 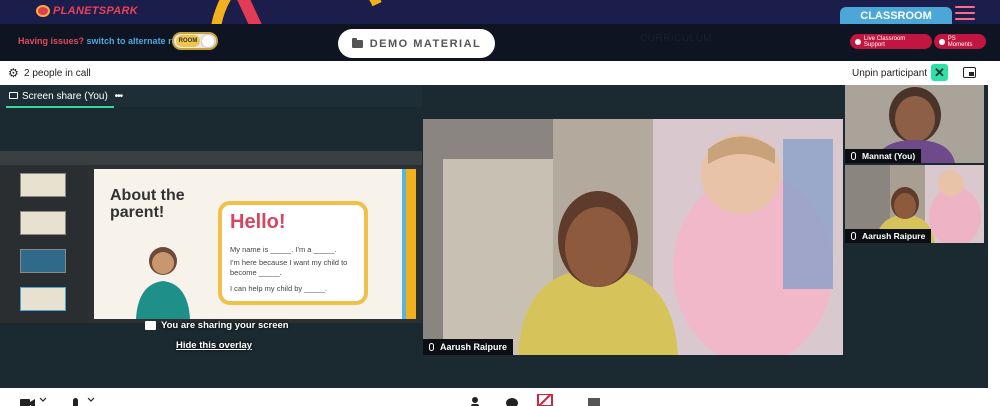 What do you see at coordinates (211, 96) in the screenshot?
I see `screen-share-header: Screen share (You) •••` at bounding box center [211, 96].